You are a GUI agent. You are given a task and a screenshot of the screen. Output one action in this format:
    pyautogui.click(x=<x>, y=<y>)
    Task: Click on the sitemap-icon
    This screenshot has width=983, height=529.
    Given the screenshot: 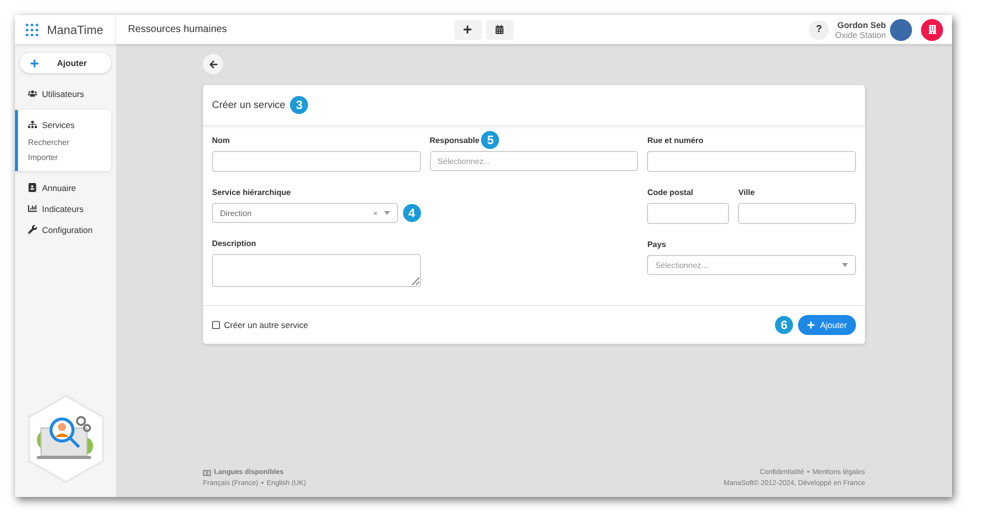 What is the action you would take?
    pyautogui.click(x=32, y=124)
    